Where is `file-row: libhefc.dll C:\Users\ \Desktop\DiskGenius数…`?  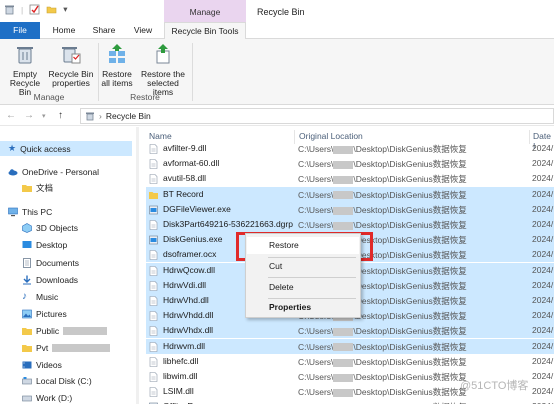 file-row: libhefc.dll C:\Users\ \Desktop\DiskGenius数… is located at coordinates (350, 361).